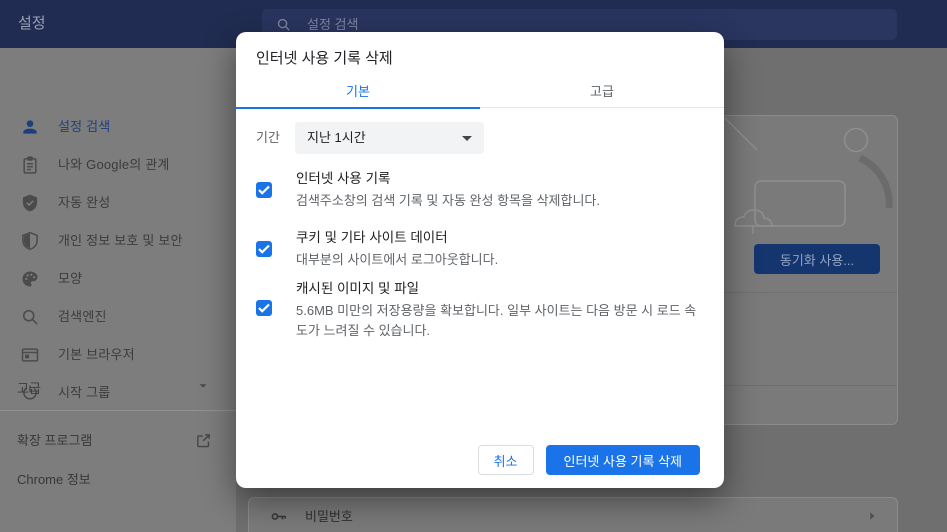 This screenshot has height=532, width=947. Describe the element at coordinates (32, 23) in the screenshot. I see `page-title: 설정` at that location.